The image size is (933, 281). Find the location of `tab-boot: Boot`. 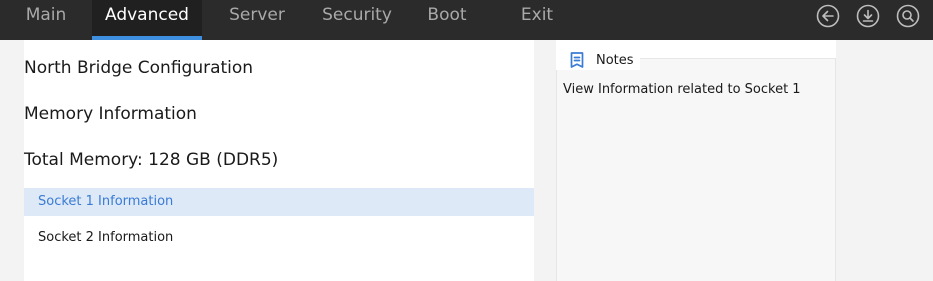

tab-boot: Boot is located at coordinates (447, 20).